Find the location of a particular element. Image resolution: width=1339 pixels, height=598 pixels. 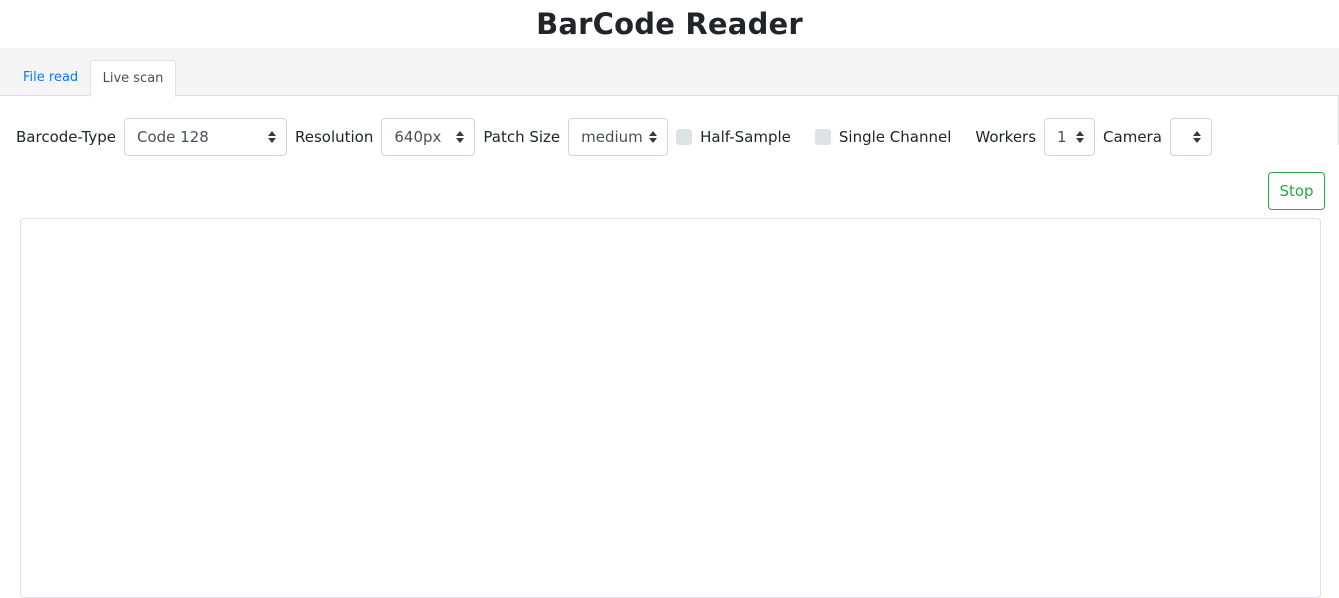

patch-size-label: Patch Size is located at coordinates (522, 137).